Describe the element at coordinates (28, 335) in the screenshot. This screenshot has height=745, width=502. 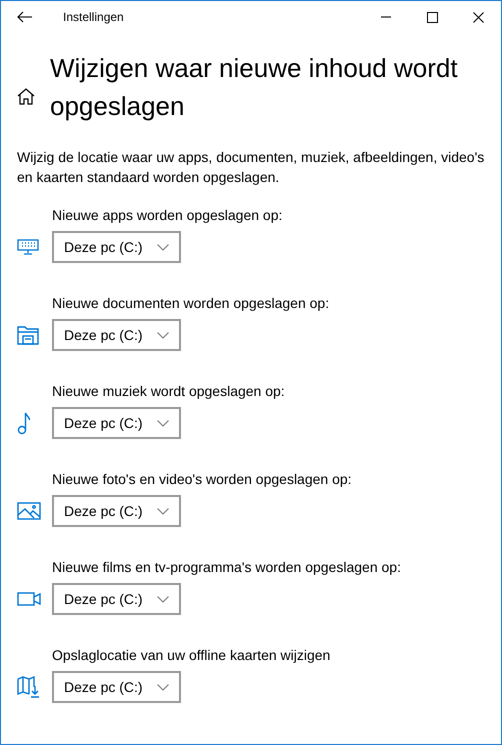
I see `folder-icon` at that location.